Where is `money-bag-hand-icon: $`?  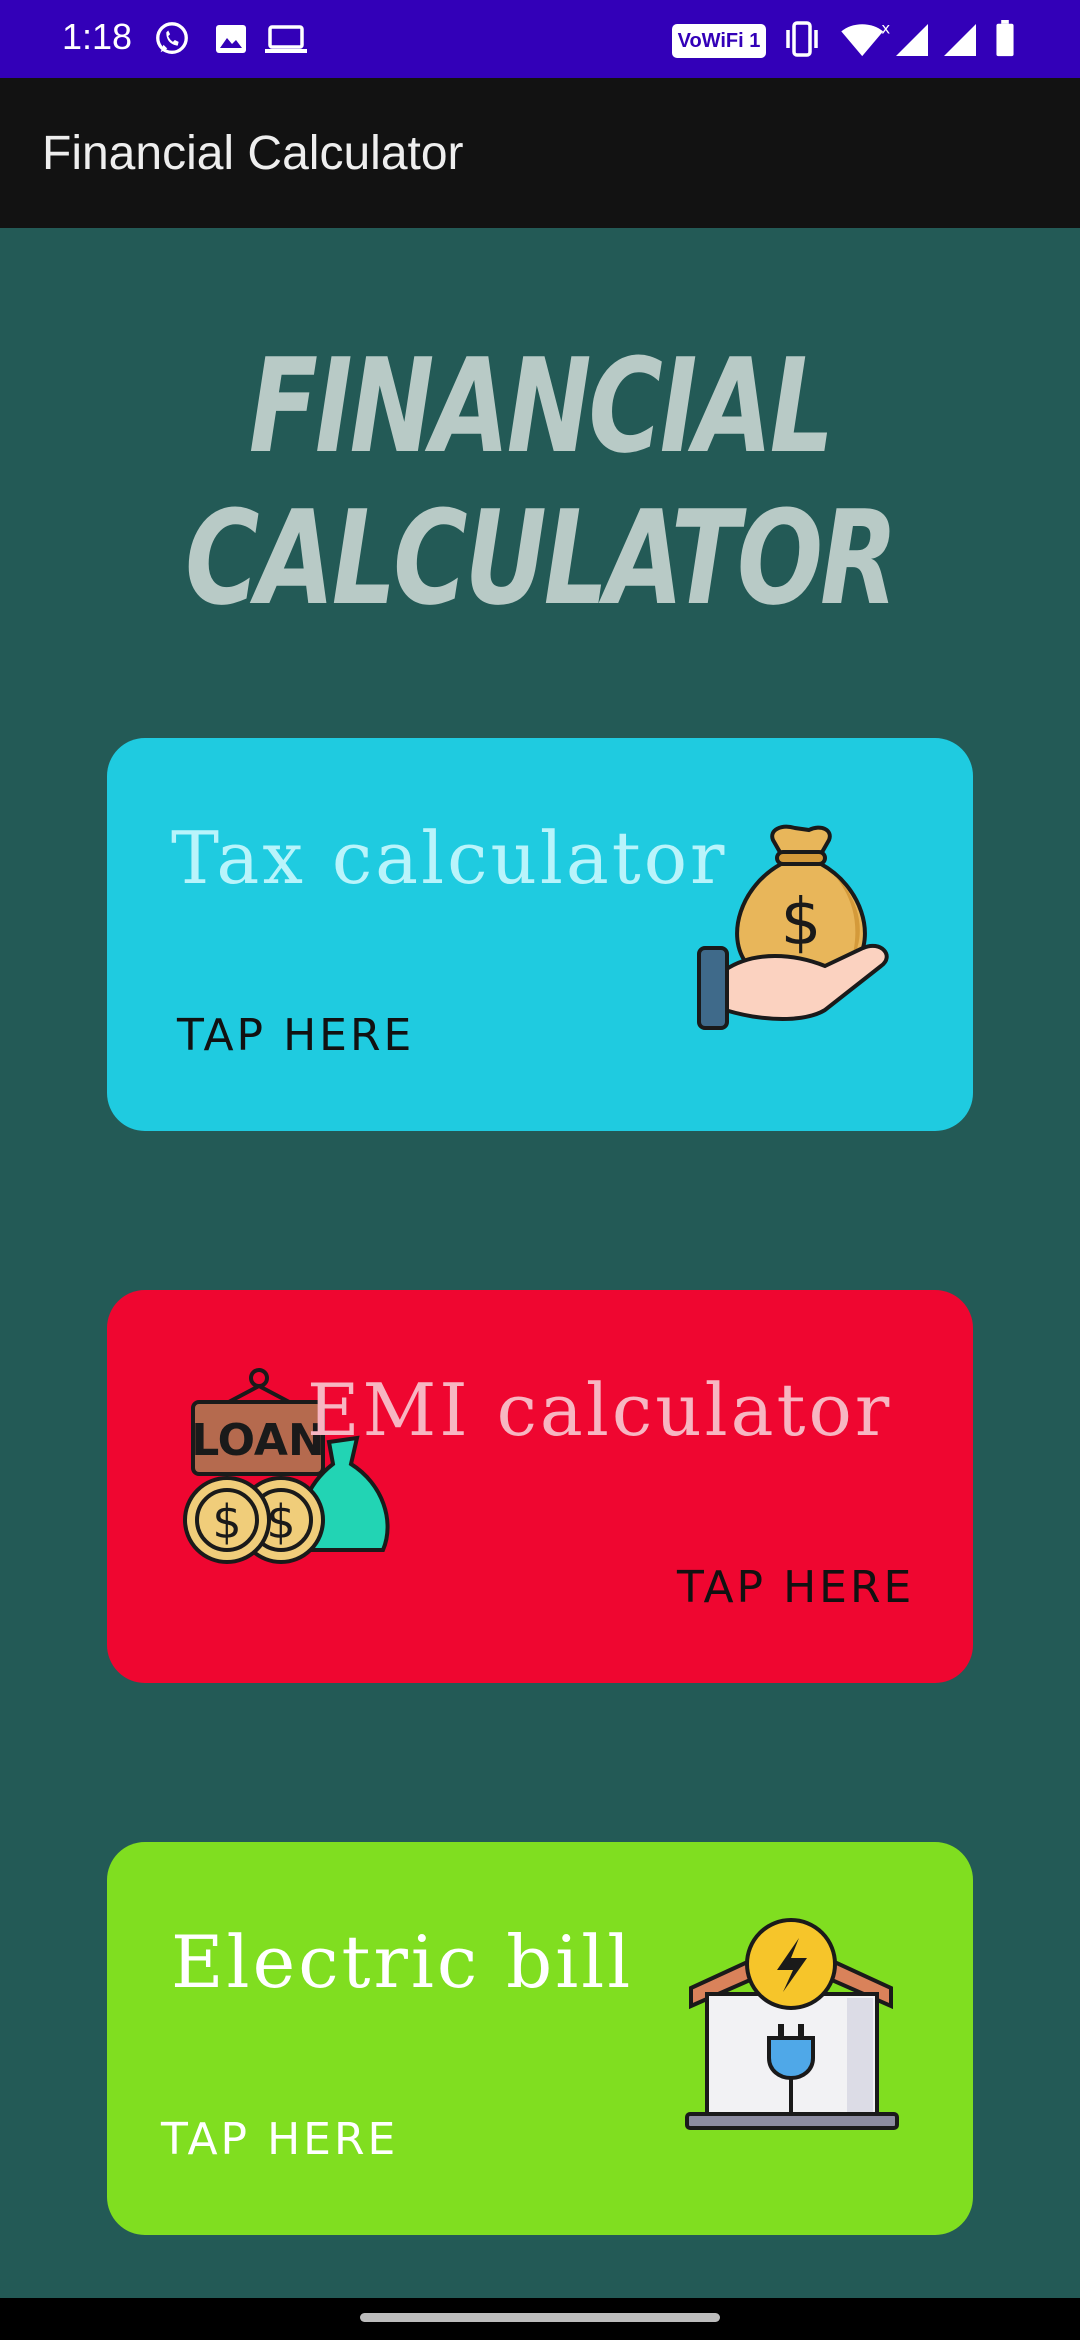
money-bag-hand-icon: $ is located at coordinates (793, 927).